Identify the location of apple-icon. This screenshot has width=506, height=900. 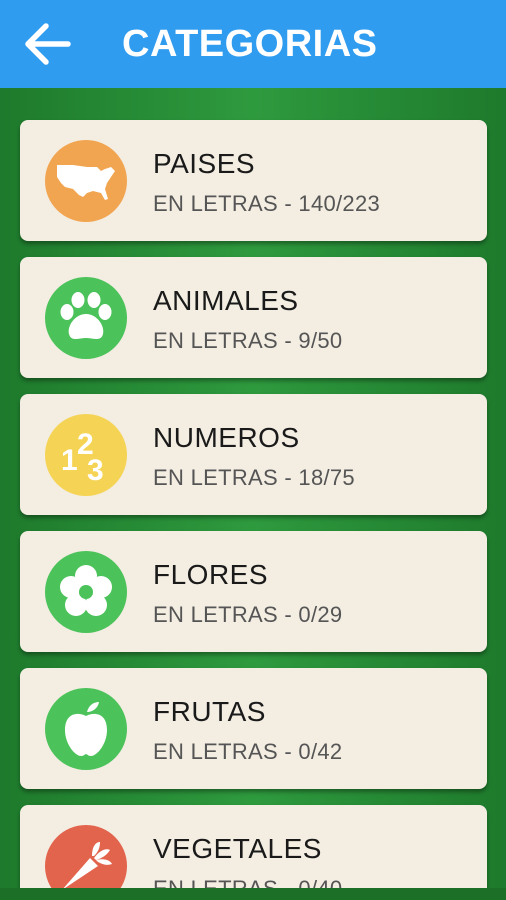
(86, 729).